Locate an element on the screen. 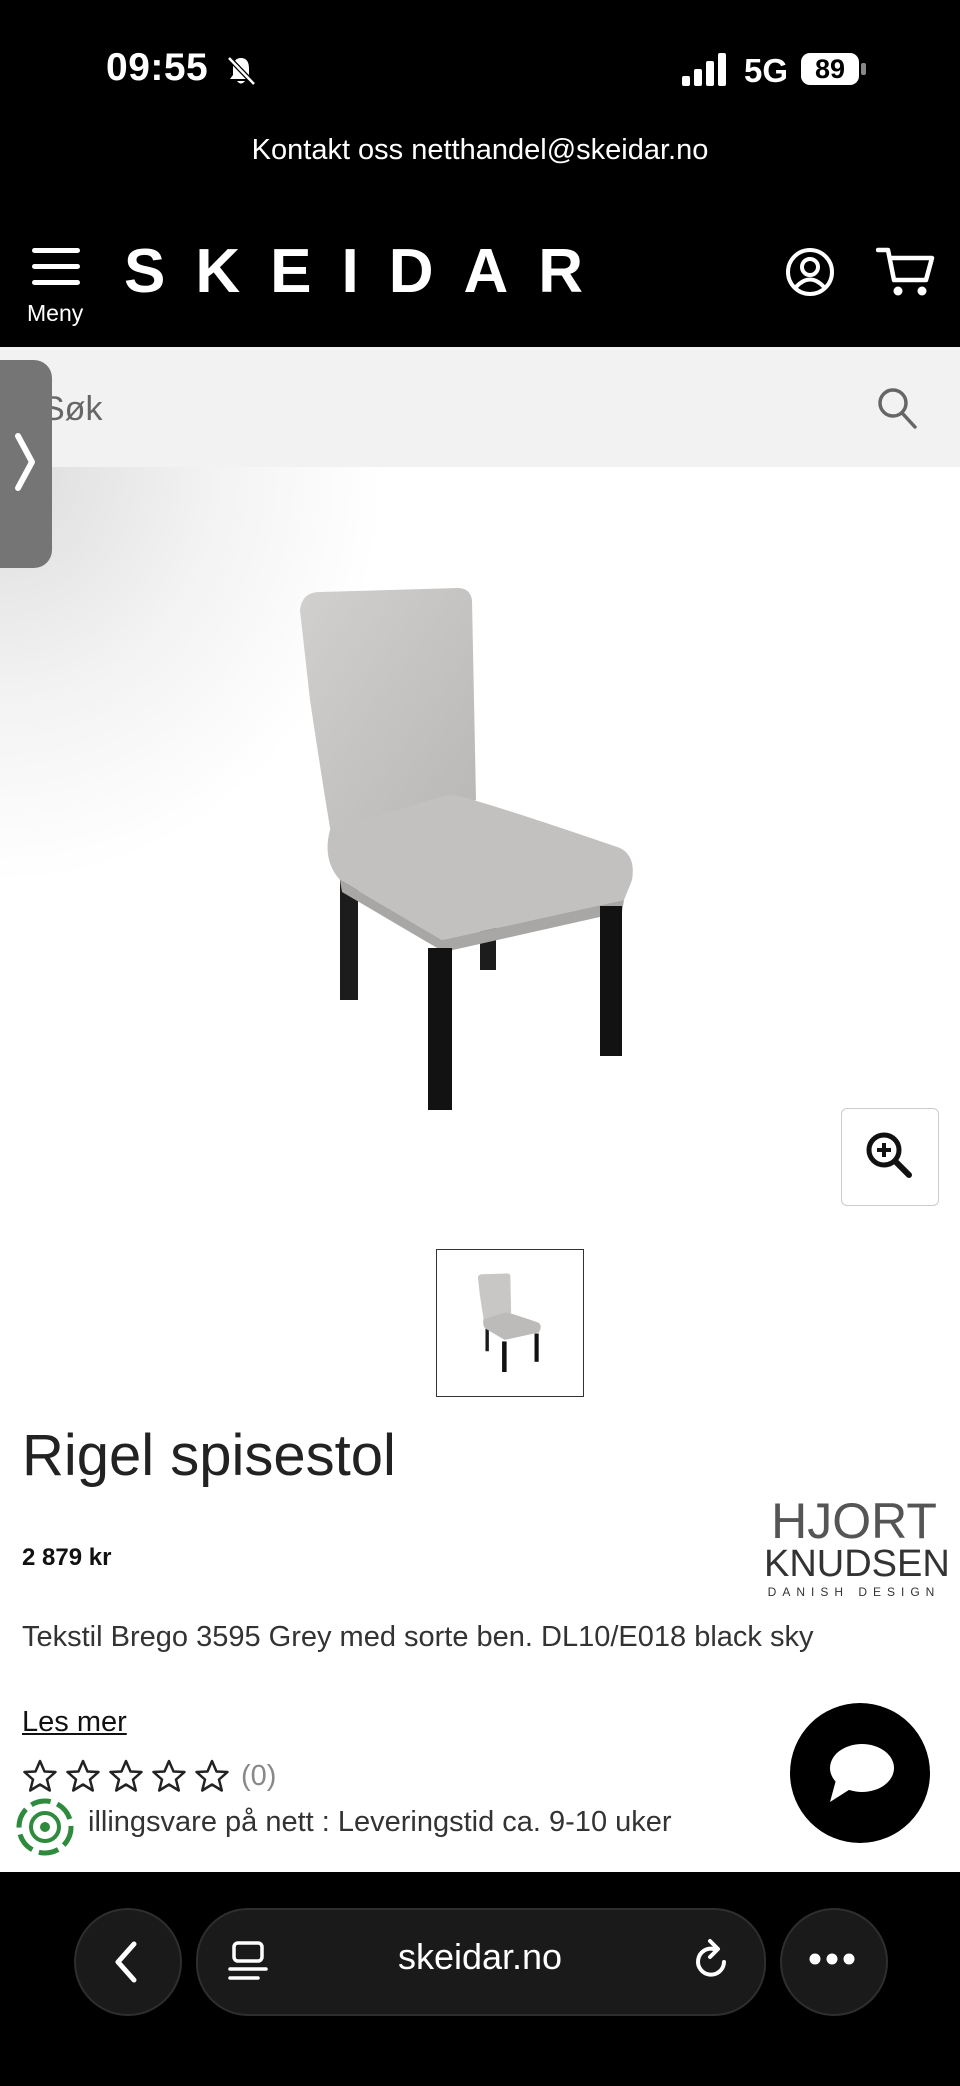  network-type: 5G is located at coordinates (766, 70).